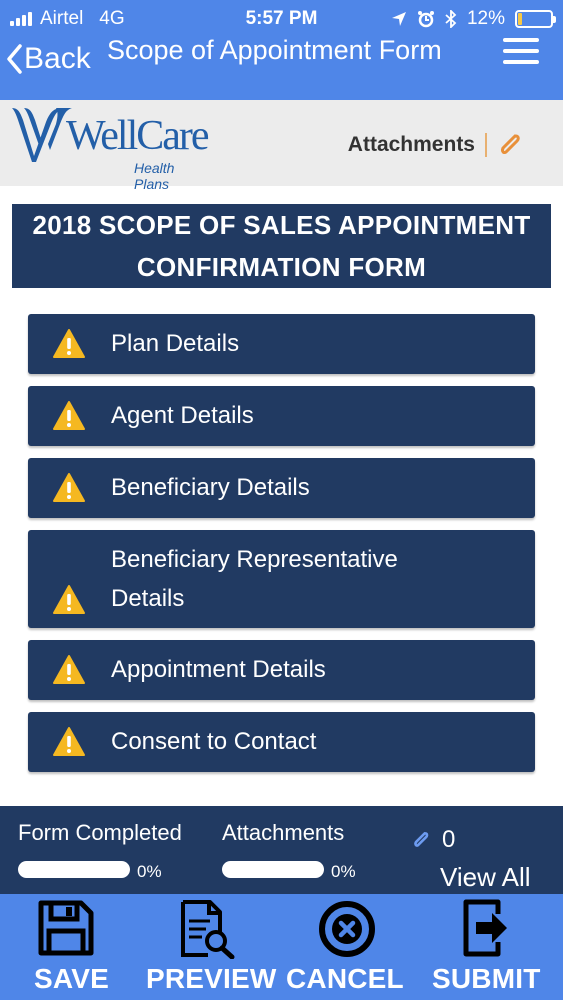 The width and height of the screenshot is (563, 1000). Describe the element at coordinates (425, 19) in the screenshot. I see `alarm-icon` at that location.